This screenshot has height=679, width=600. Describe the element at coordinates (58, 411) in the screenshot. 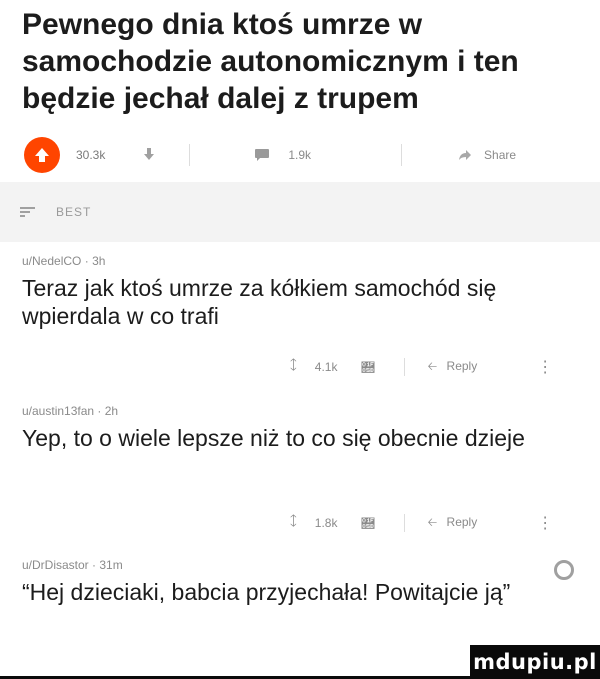

I see `comment-username: u/austin13fan` at that location.